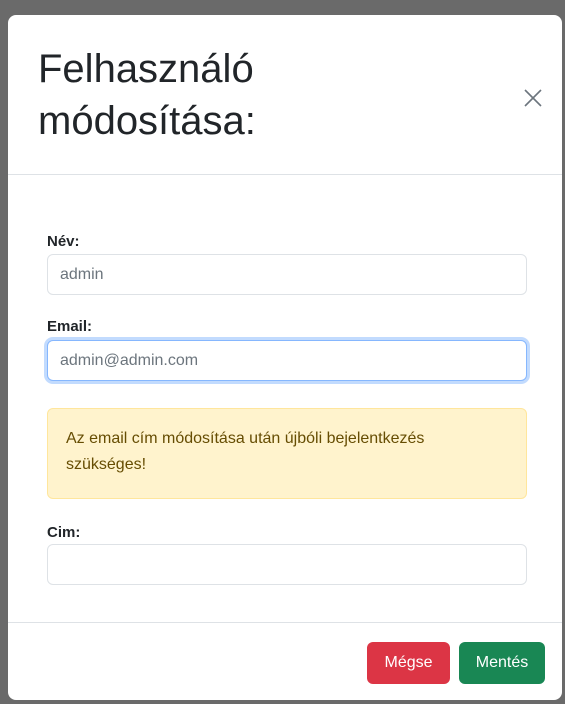 The height and width of the screenshot is (704, 565). I want to click on address-field, so click(287, 564).